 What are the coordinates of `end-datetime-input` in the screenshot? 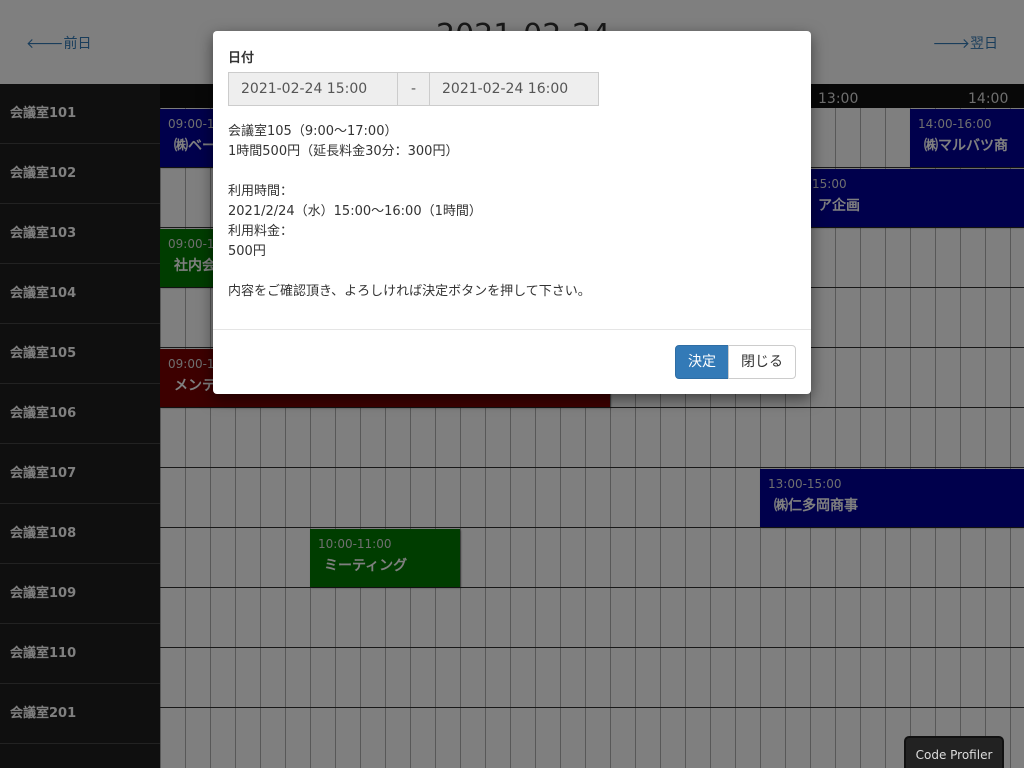 It's located at (514, 89).